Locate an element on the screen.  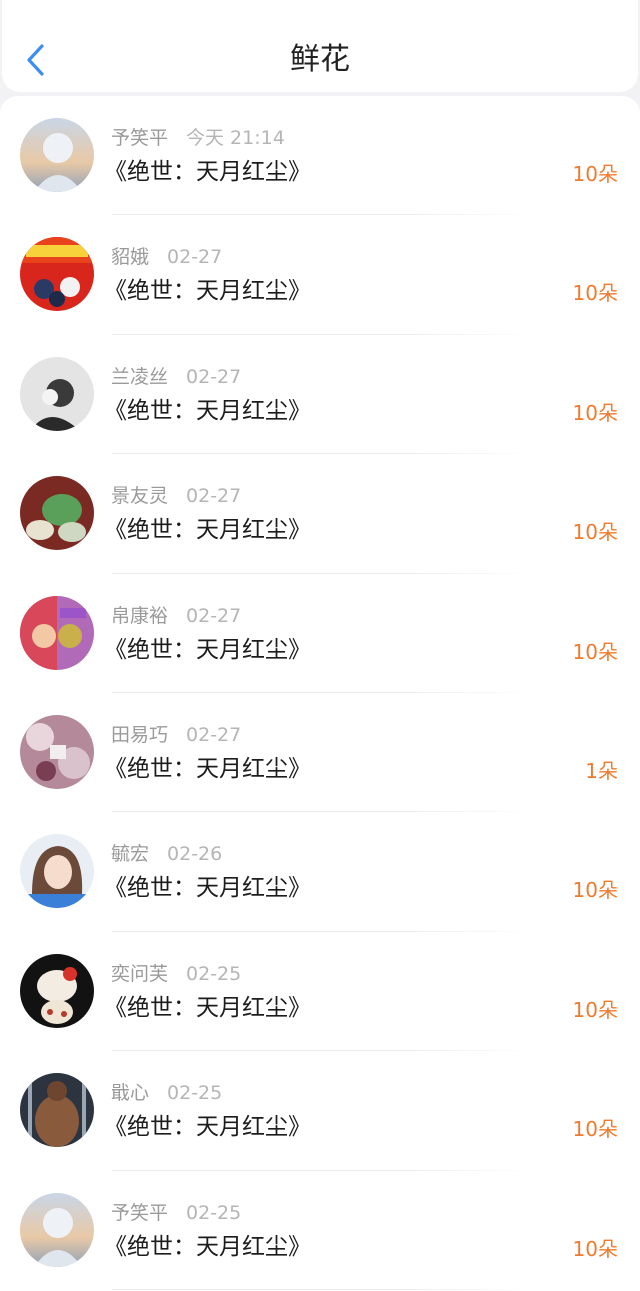
list-item: 帛康裕 02-27 《绝世：天月红尘》 10朵 is located at coordinates (320, 633).